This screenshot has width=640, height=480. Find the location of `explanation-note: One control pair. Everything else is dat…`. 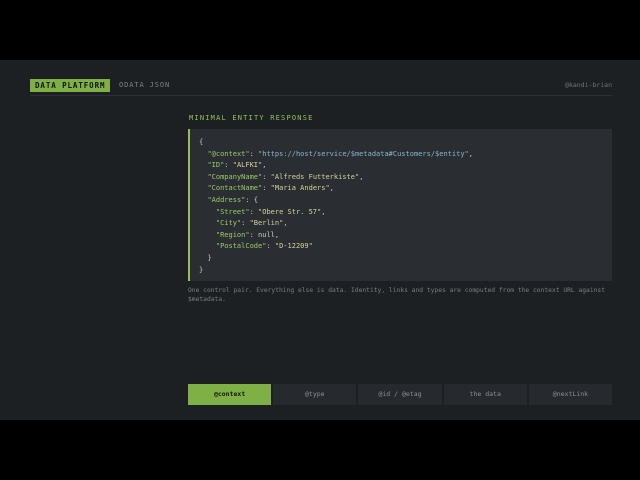

explanation-note: One control pair. Everything else is dat… is located at coordinates (397, 295).